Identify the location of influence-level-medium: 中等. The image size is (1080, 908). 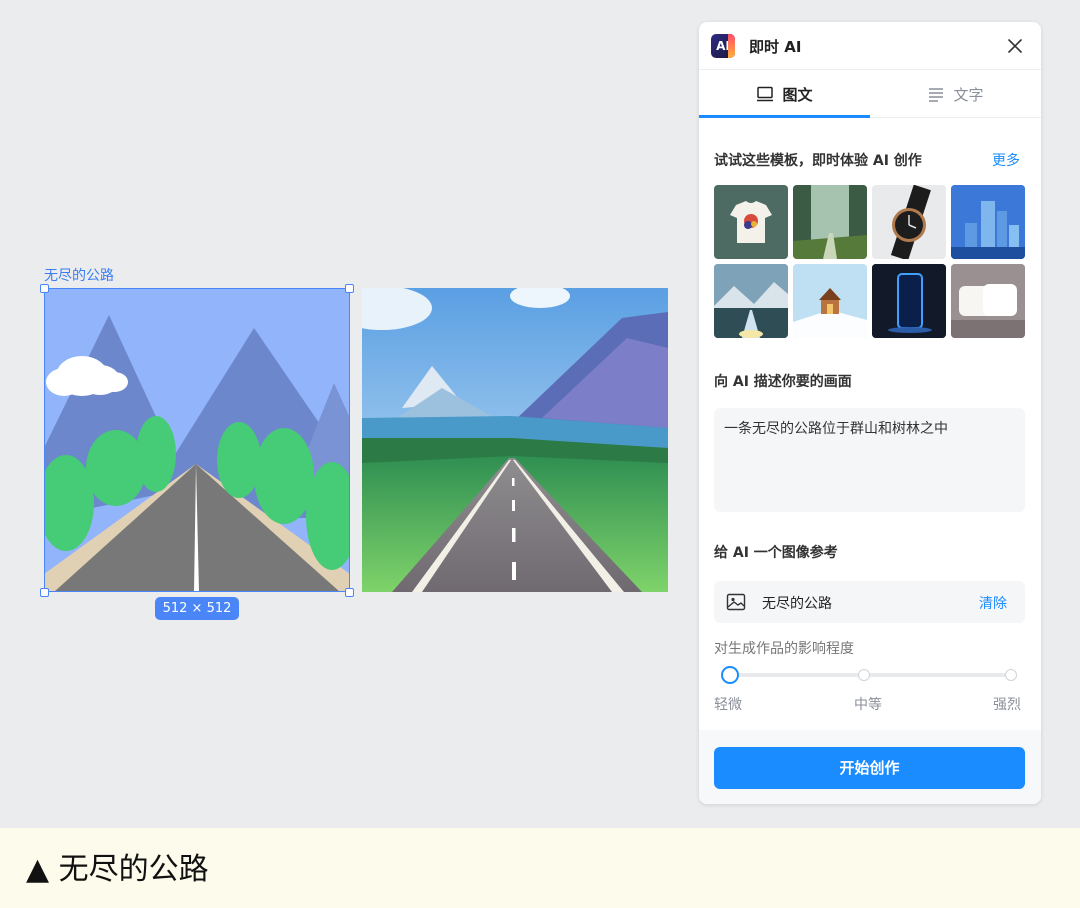
(868, 705).